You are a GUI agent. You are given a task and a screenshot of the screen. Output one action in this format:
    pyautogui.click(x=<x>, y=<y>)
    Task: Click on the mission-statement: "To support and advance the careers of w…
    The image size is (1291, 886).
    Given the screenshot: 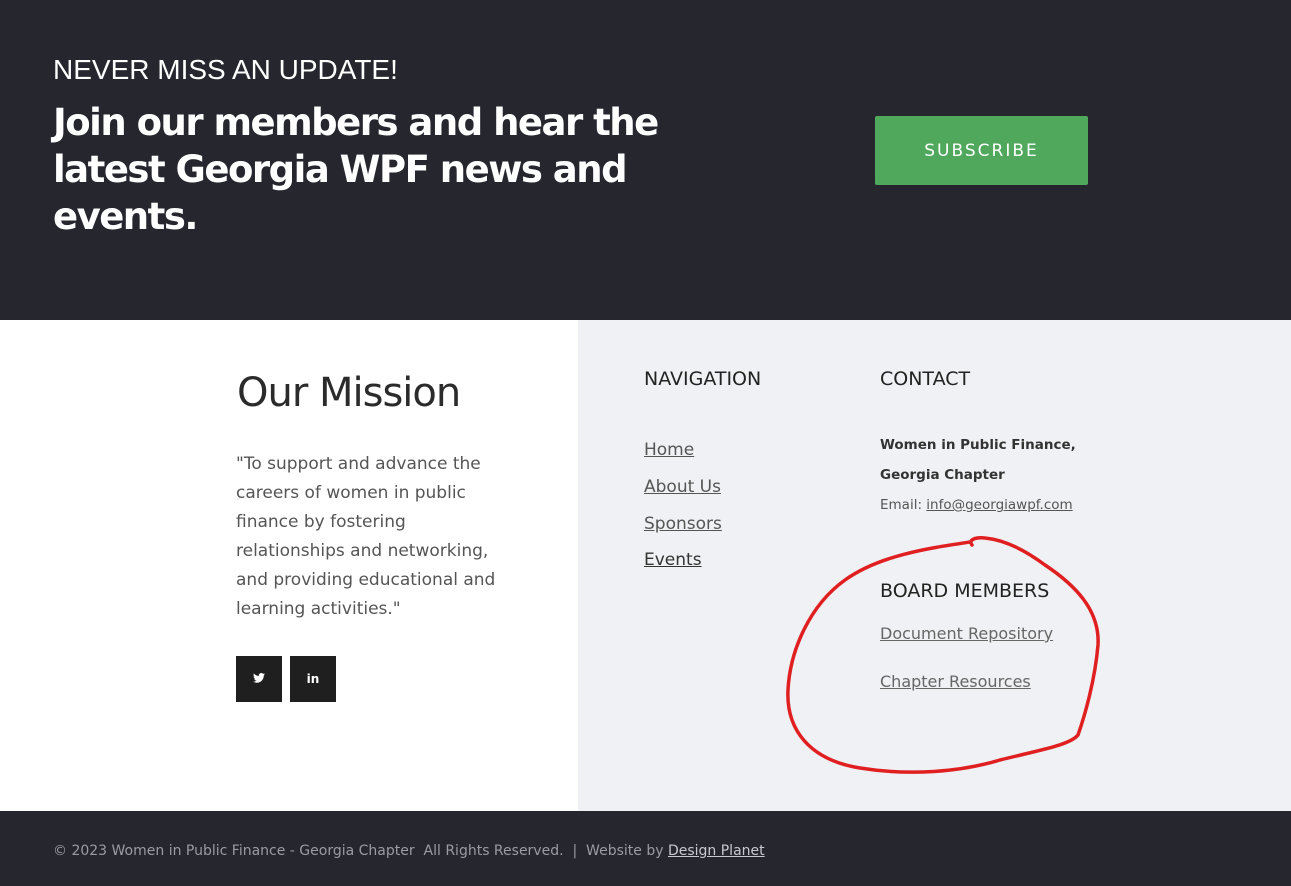 What is the action you would take?
    pyautogui.click(x=366, y=536)
    